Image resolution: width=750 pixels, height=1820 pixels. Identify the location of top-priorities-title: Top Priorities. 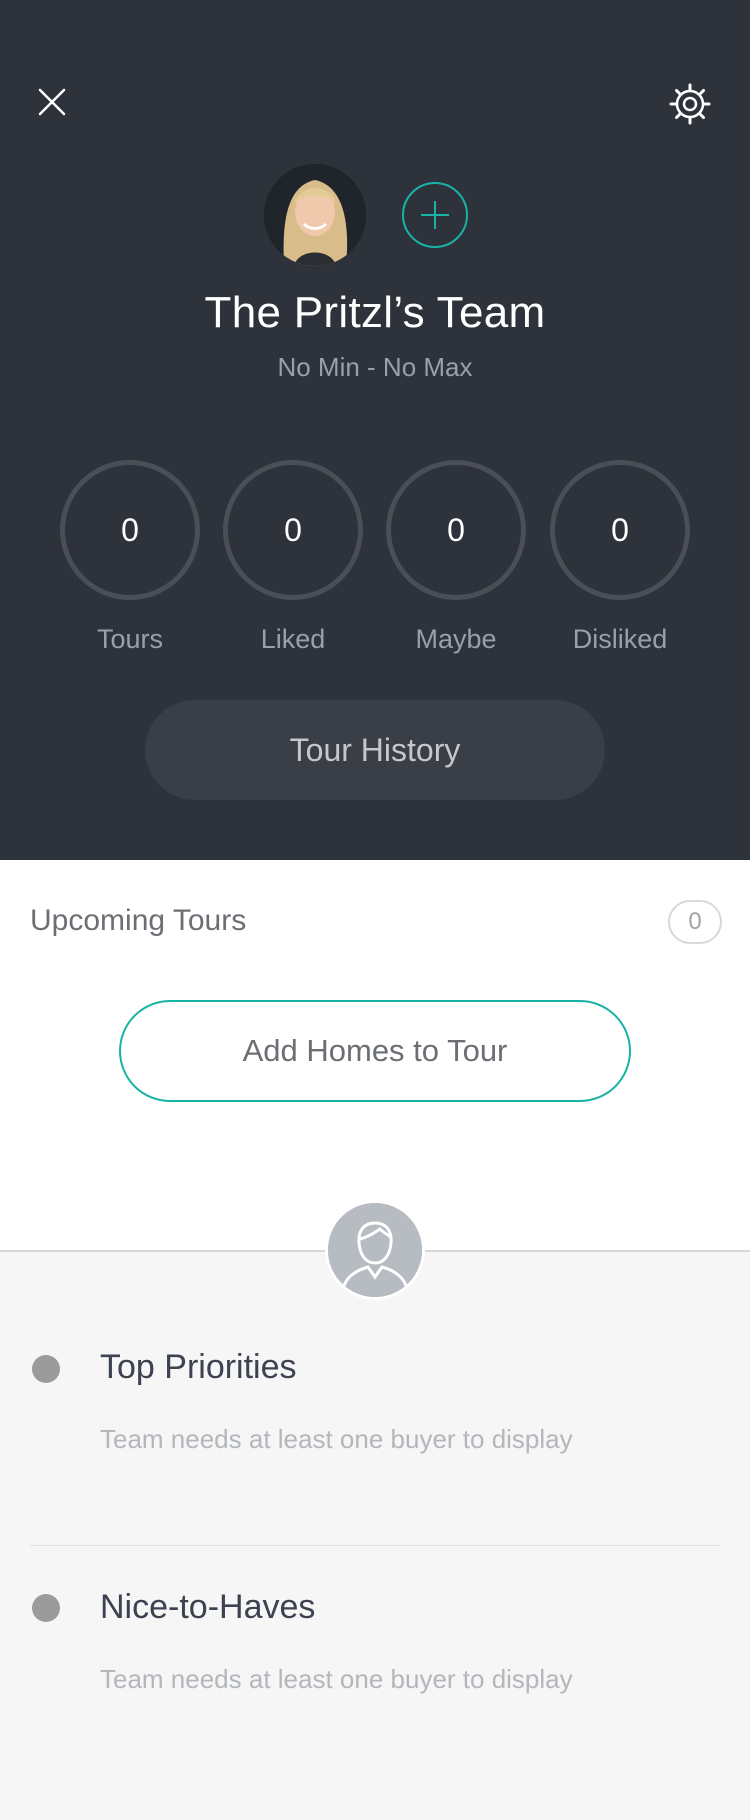
(198, 1367).